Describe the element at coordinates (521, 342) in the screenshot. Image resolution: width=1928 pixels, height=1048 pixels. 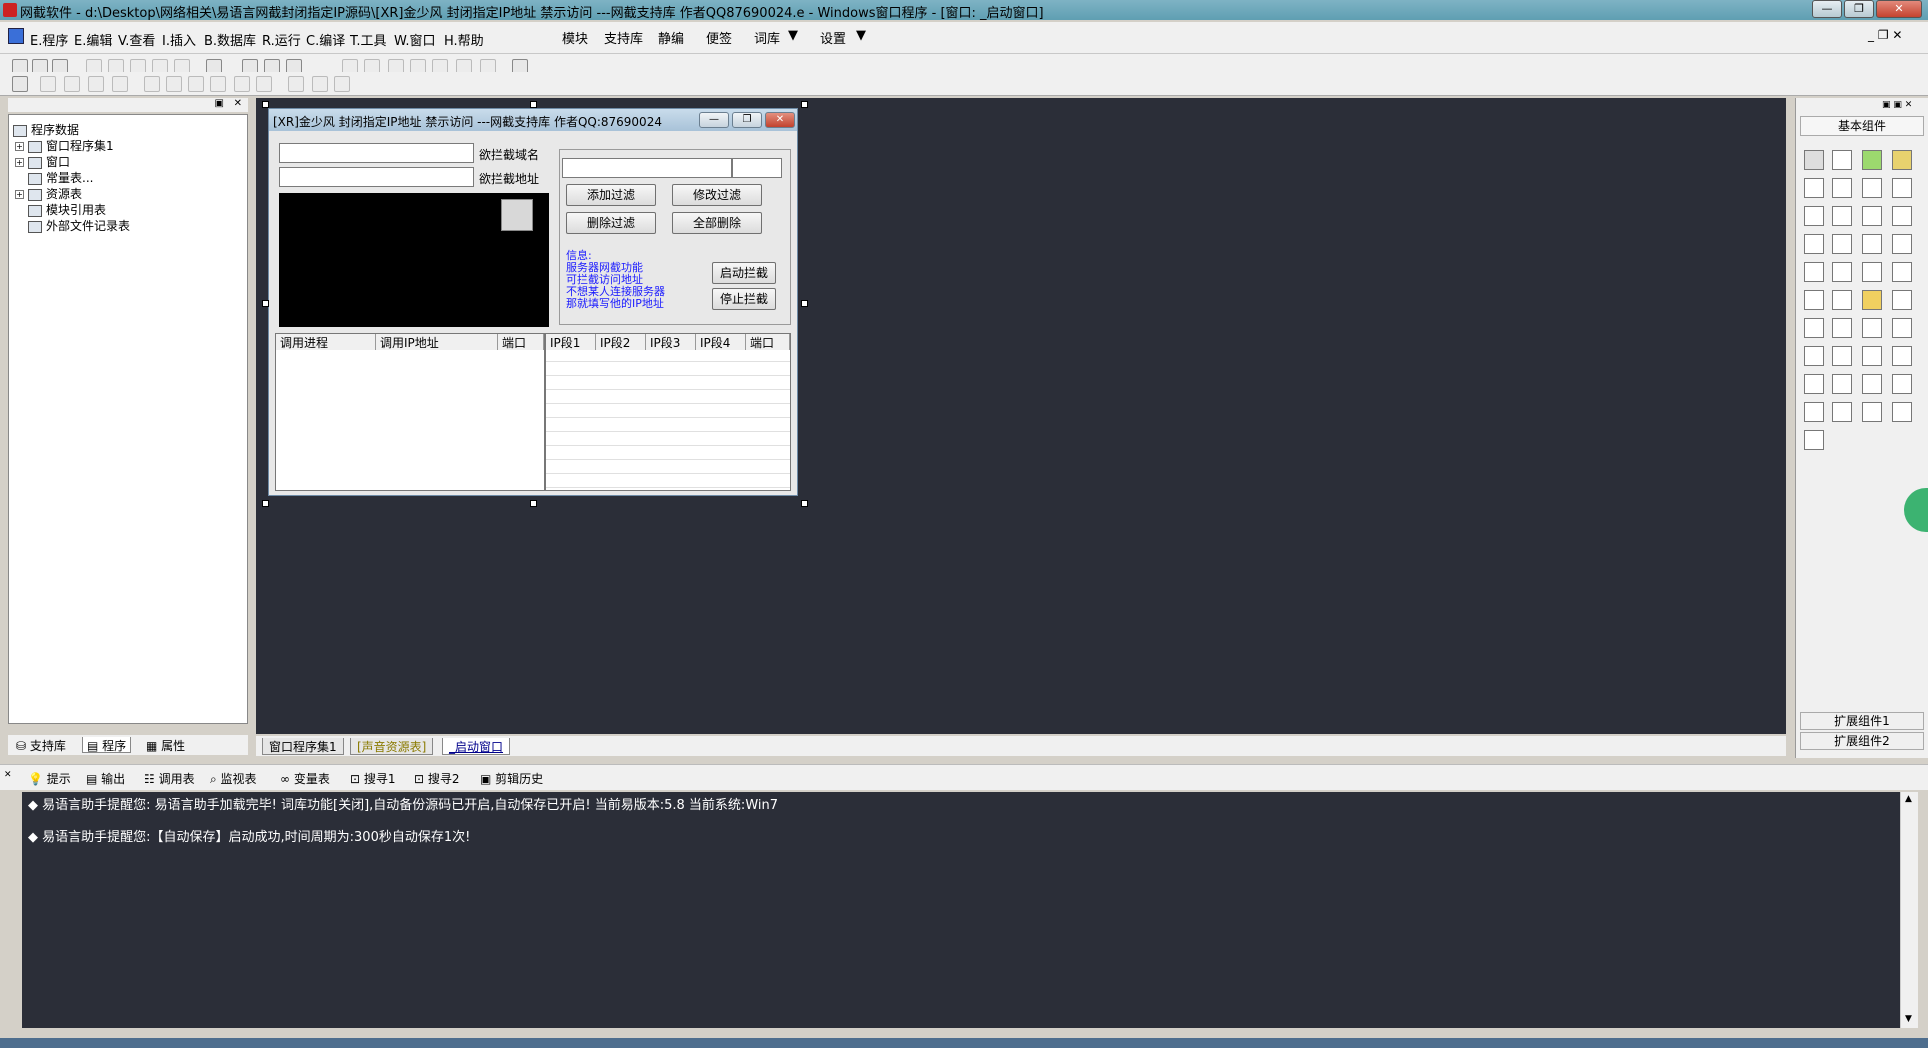
I see `col-port: 端口` at that location.